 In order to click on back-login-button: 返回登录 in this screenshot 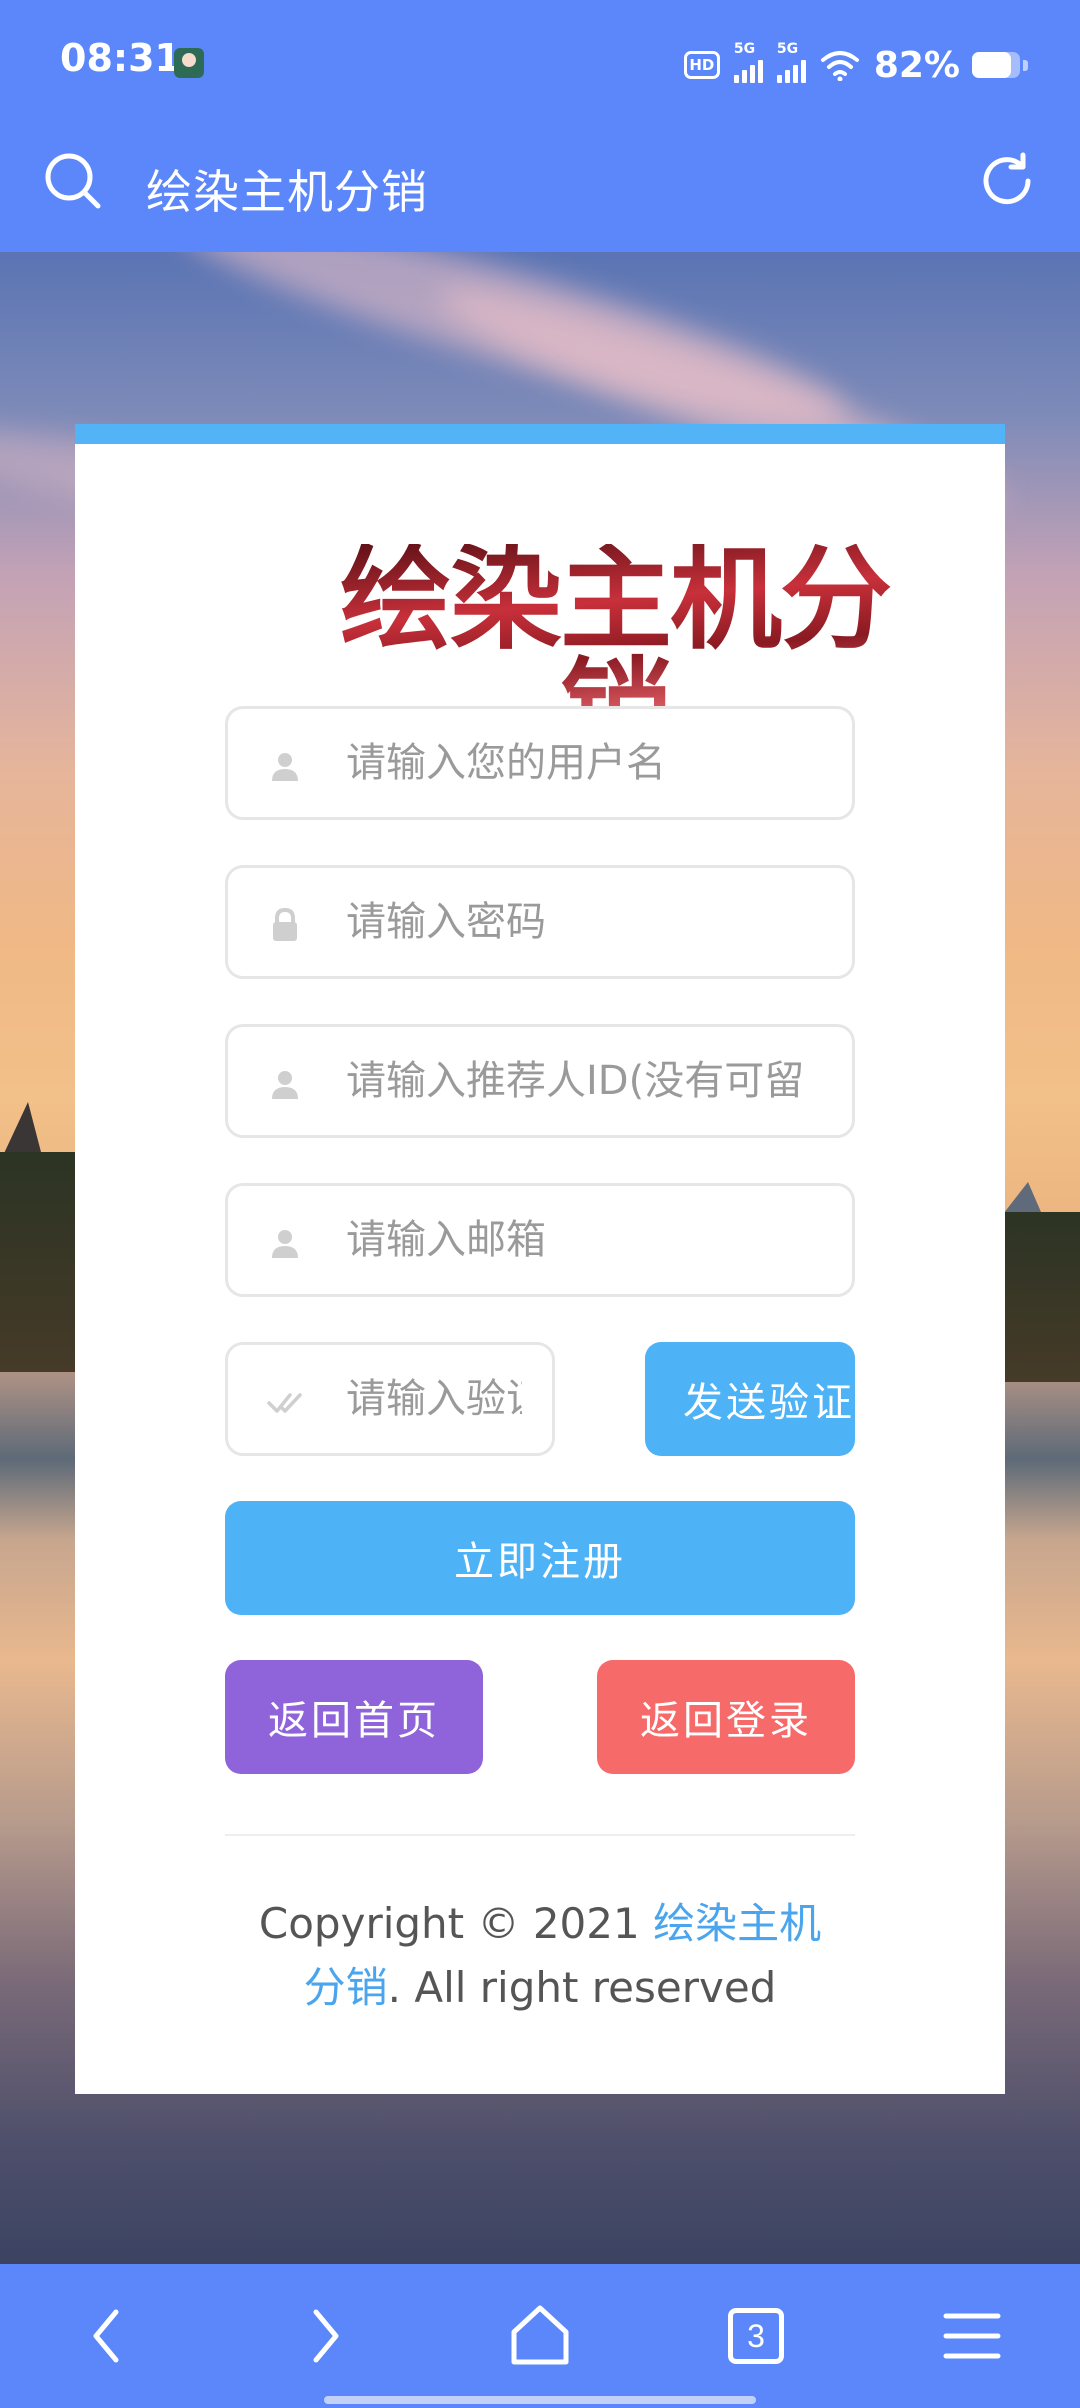, I will do `click(726, 1717)`.